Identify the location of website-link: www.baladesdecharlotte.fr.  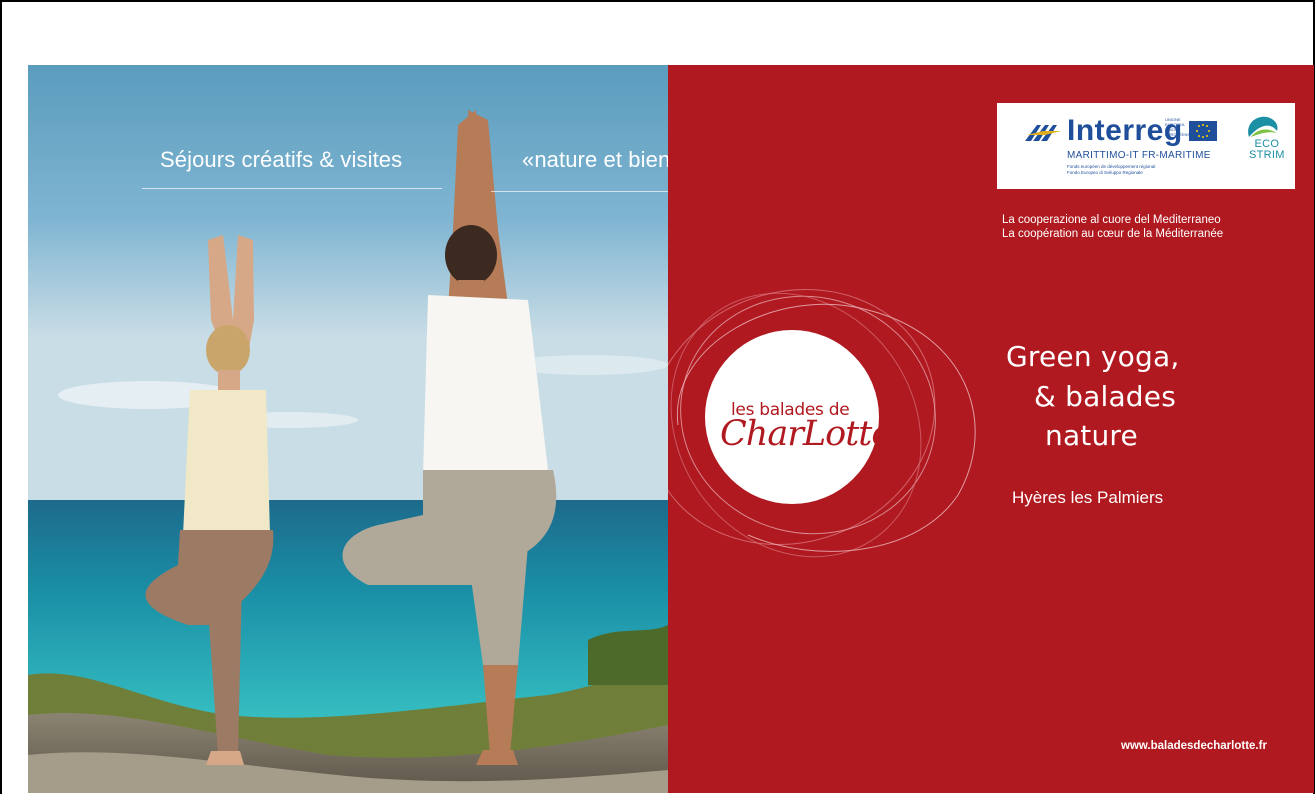
(1194, 746).